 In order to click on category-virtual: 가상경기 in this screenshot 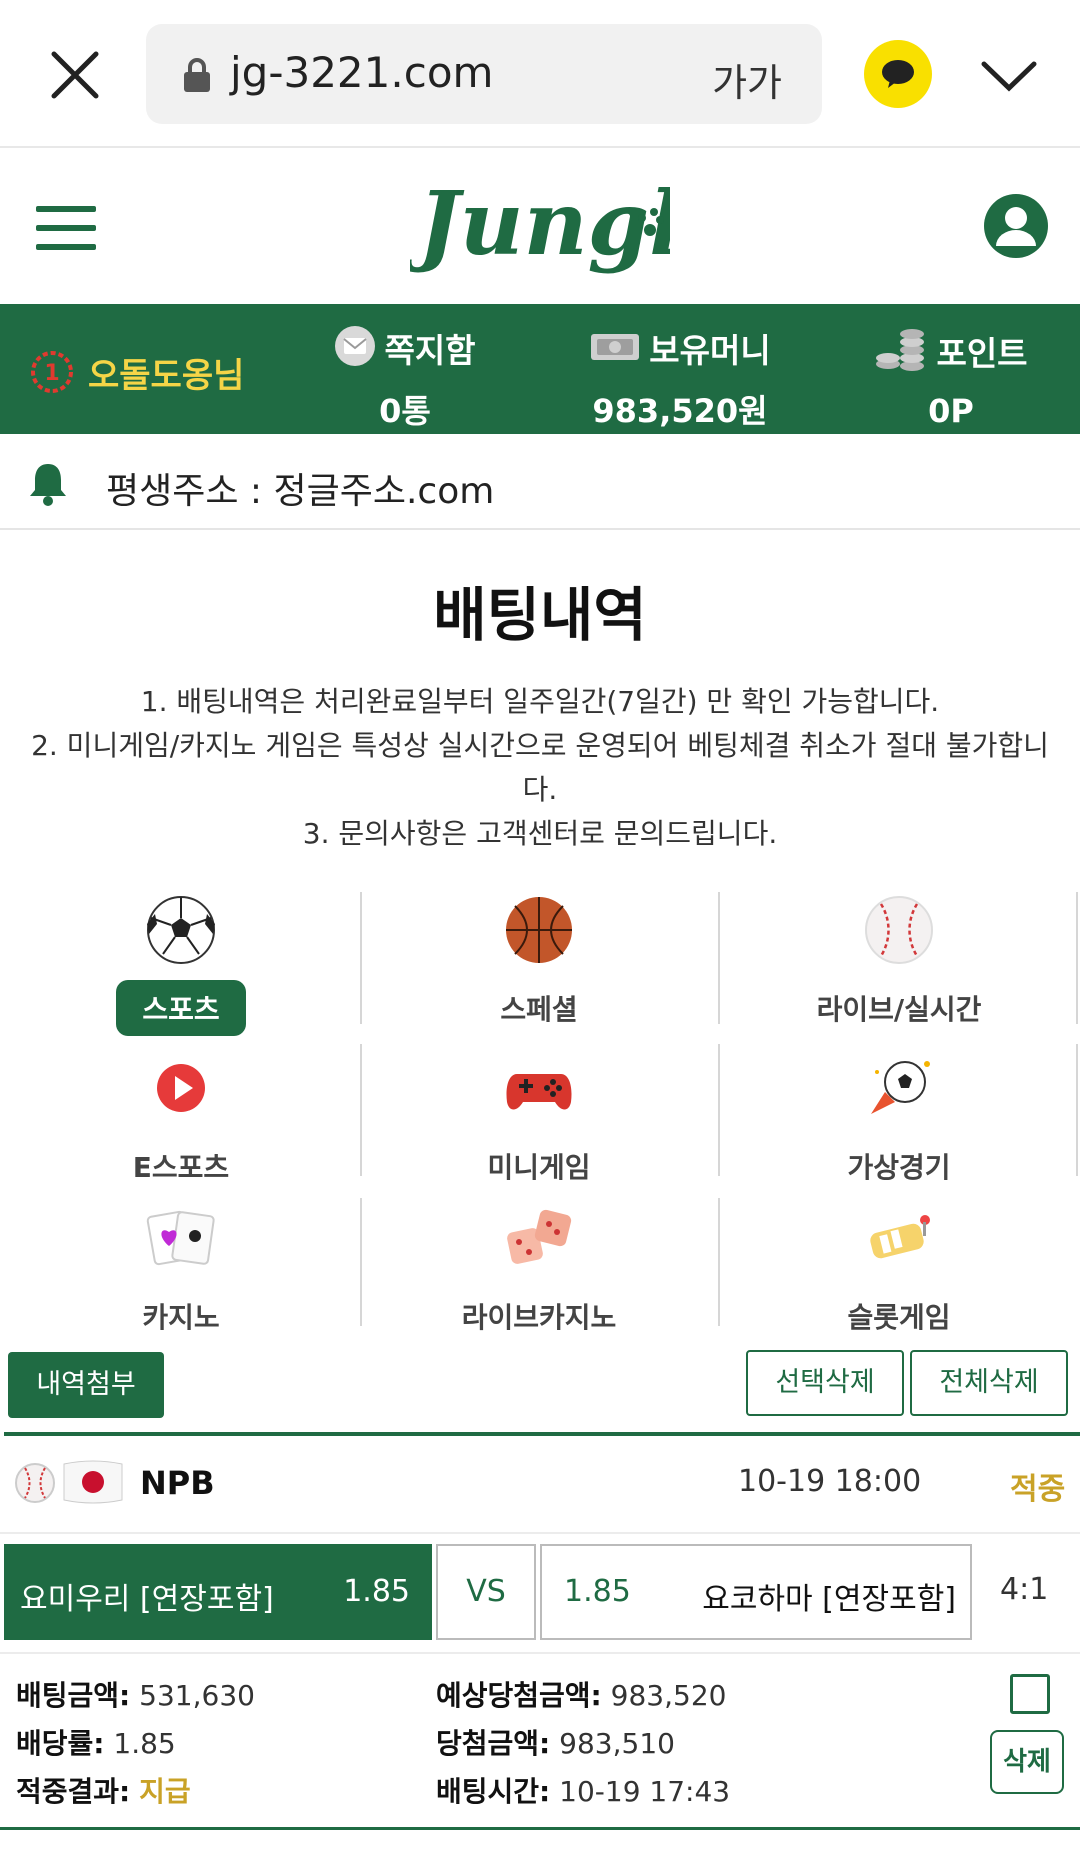, I will do `click(899, 1123)`.